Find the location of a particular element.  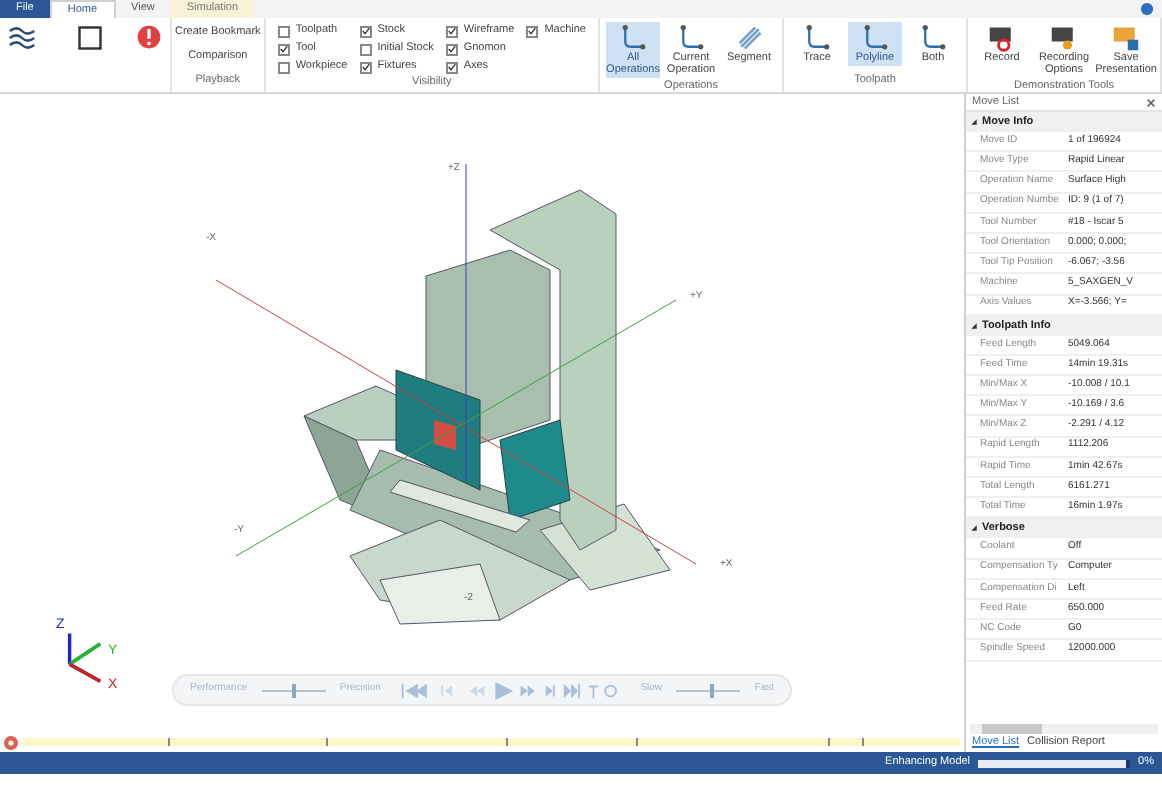

horizontal-scrollbar is located at coordinates (1064, 729).